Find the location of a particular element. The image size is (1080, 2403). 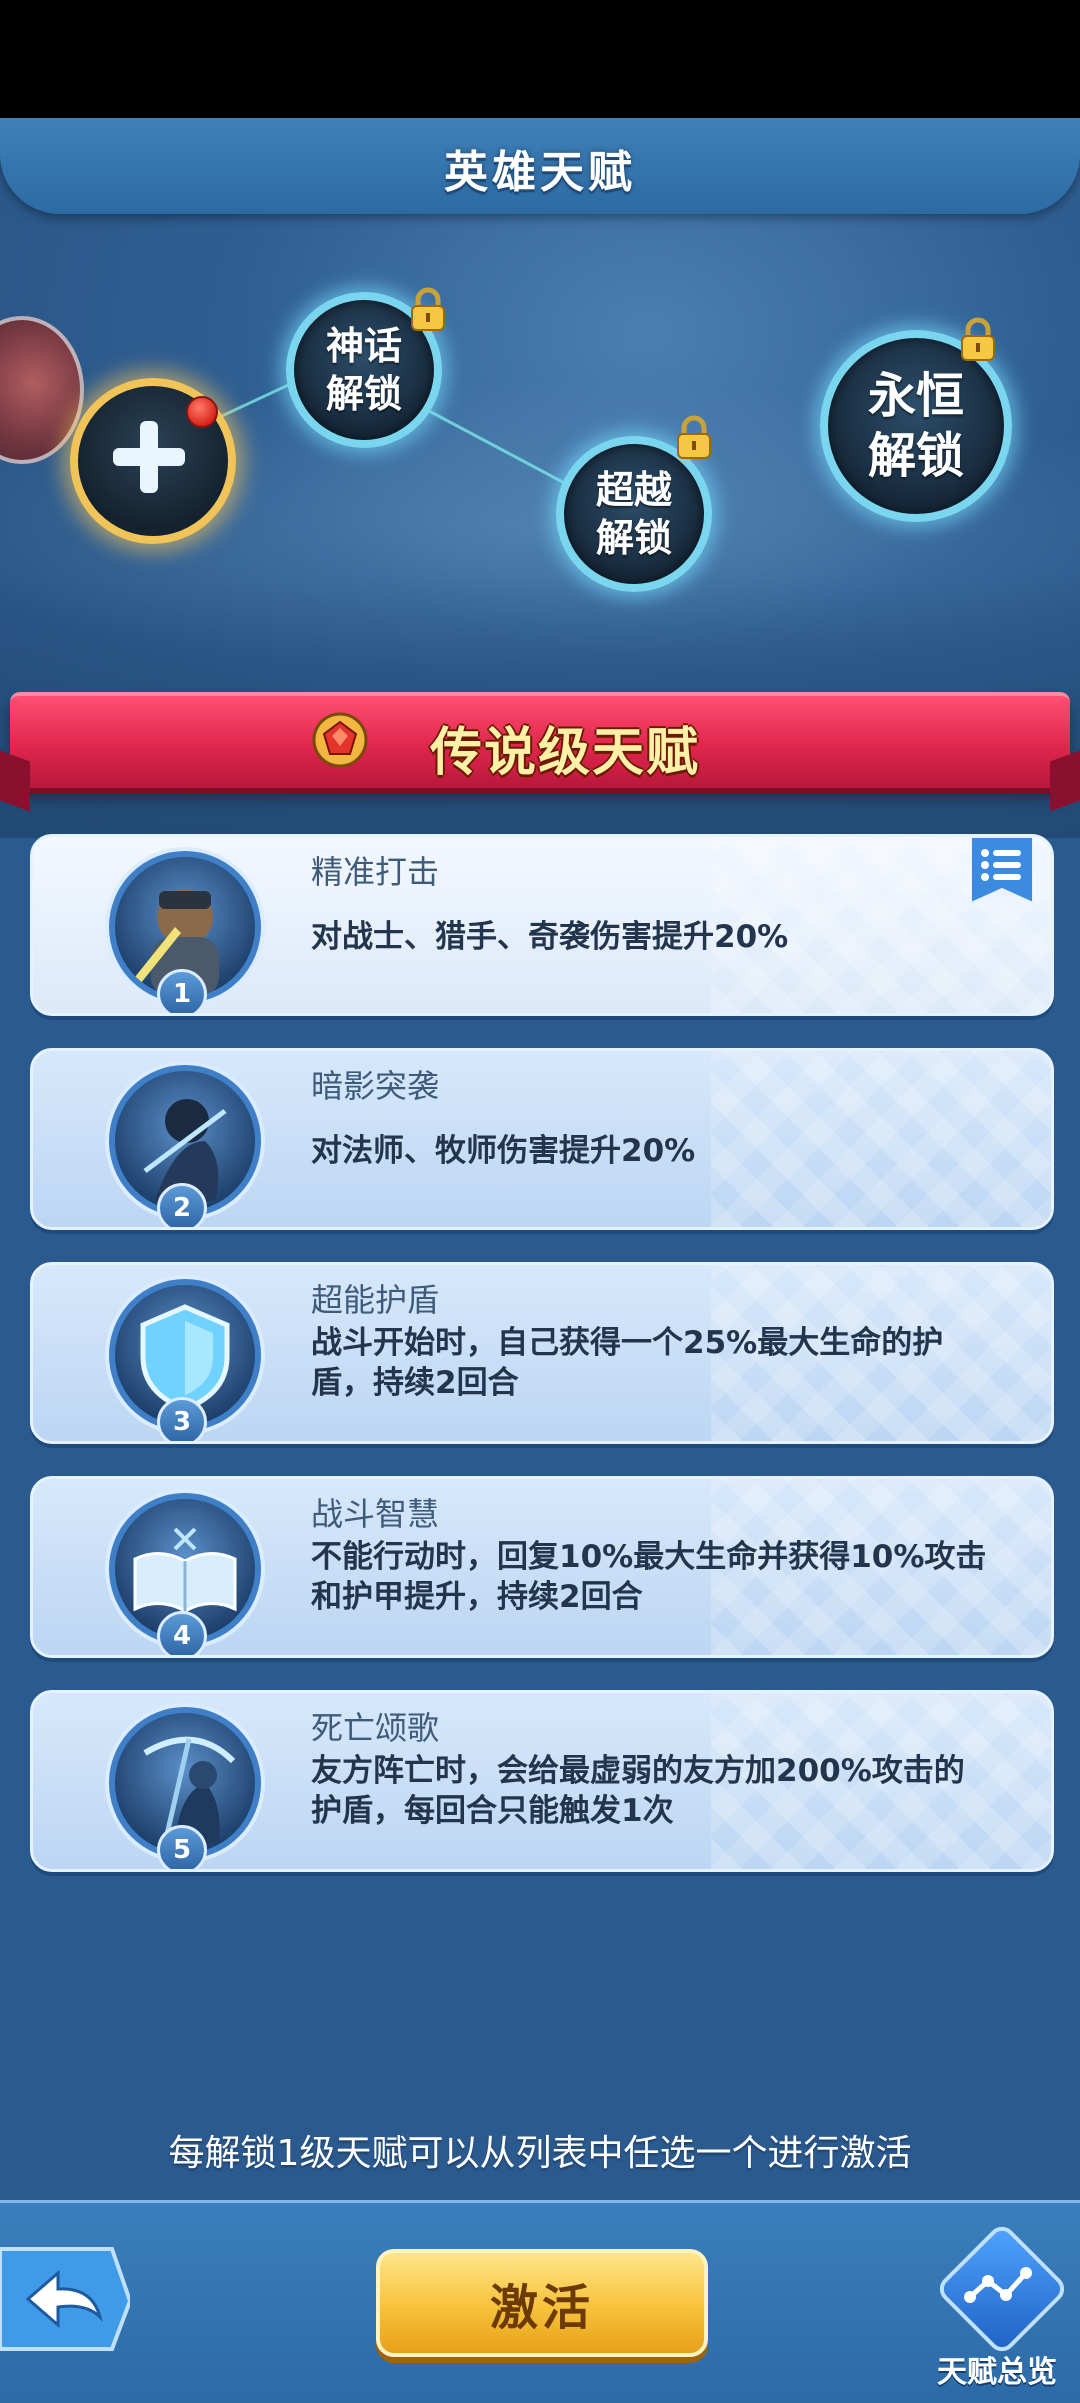

talent-card: 1 精准打击 对战士、猎手、奇袭伤害提升20% is located at coordinates (542, 925).